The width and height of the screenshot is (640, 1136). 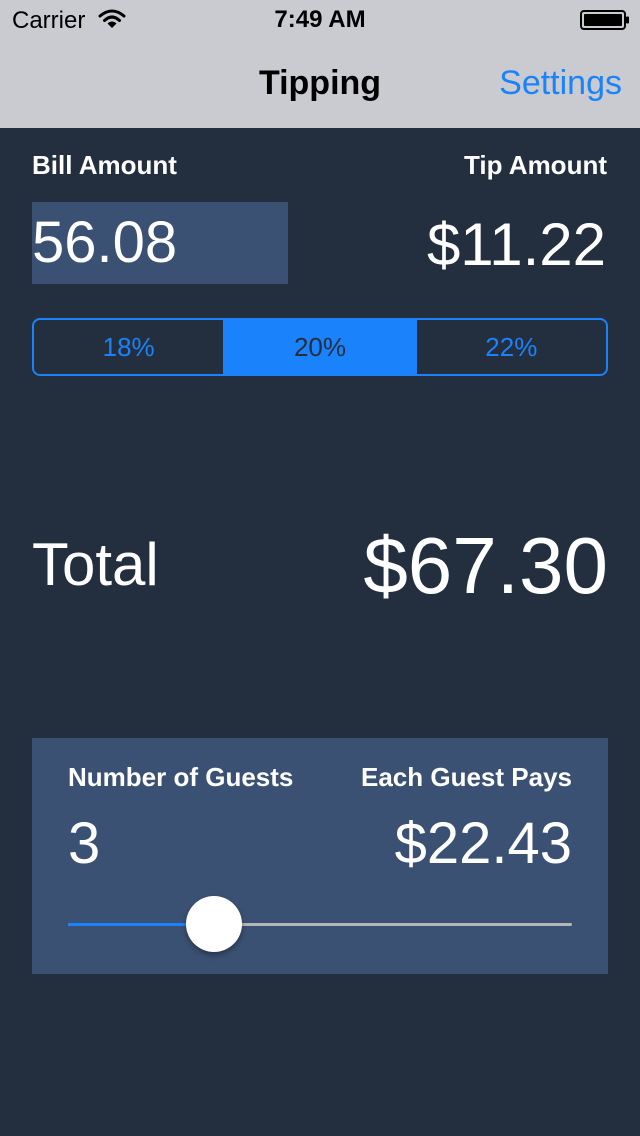 What do you see at coordinates (214, 924) in the screenshot?
I see `slider-thumb` at bounding box center [214, 924].